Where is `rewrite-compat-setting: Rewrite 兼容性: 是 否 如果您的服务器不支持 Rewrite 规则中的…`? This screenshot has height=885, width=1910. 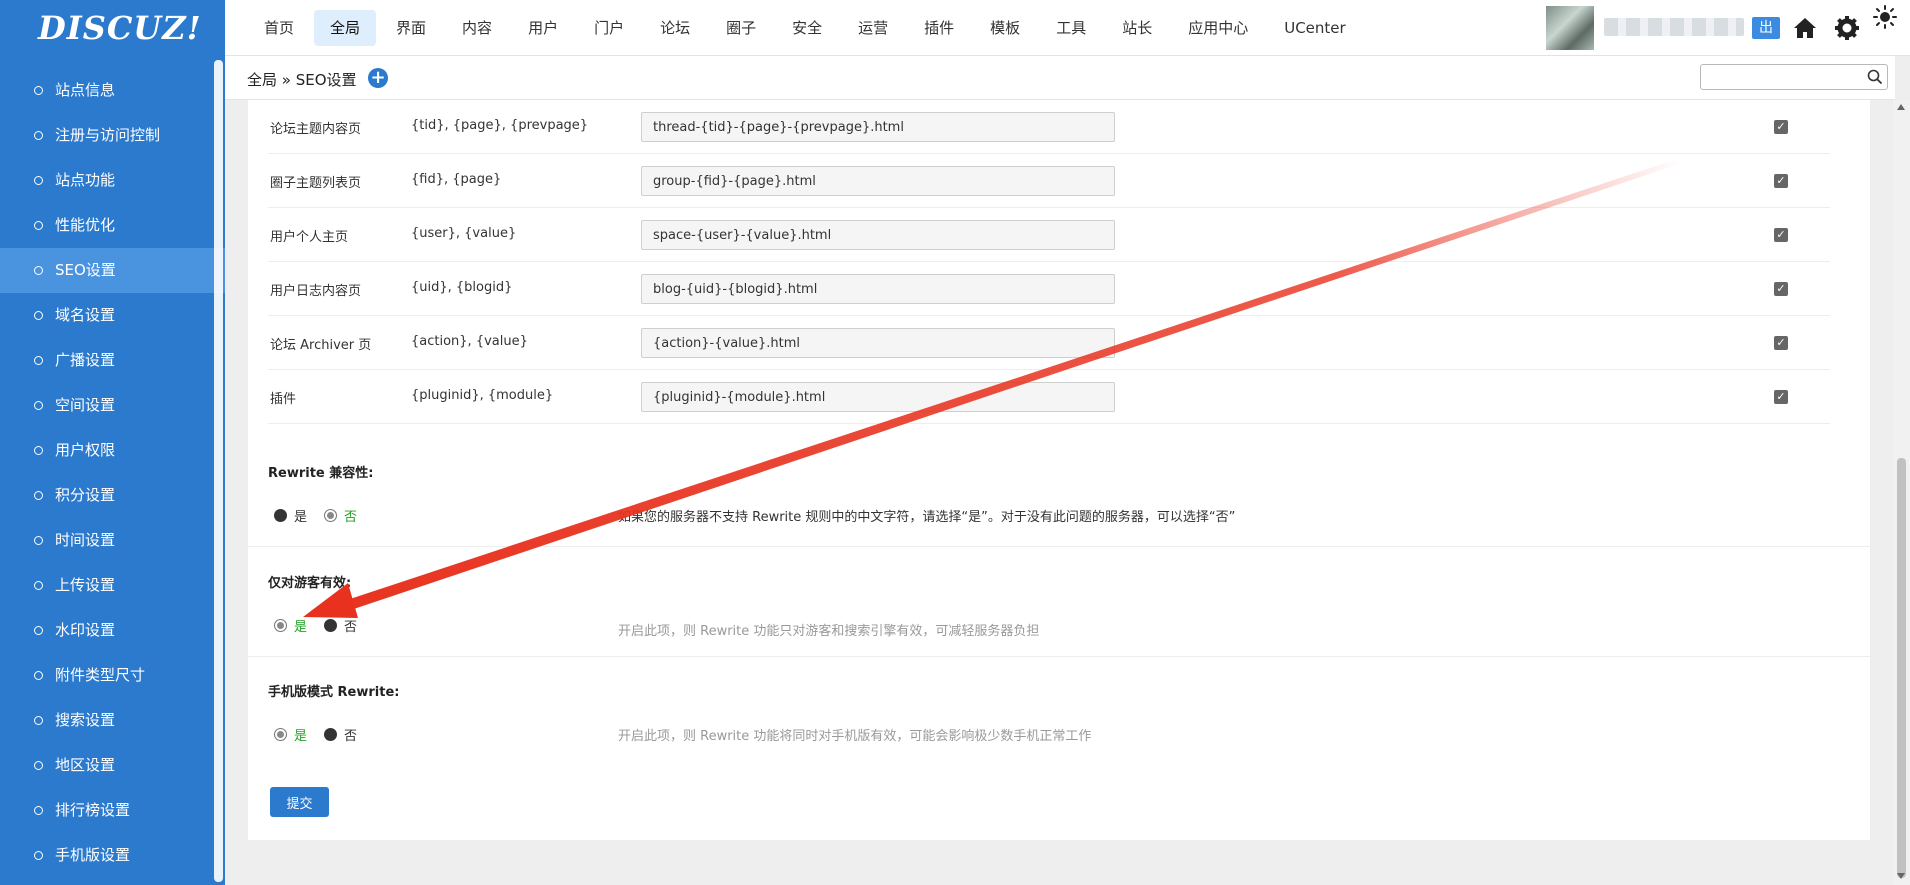 rewrite-compat-setting: Rewrite 兼容性: 是 否 如果您的服务器不支持 Rewrite 规则中的… is located at coordinates (1059, 493).